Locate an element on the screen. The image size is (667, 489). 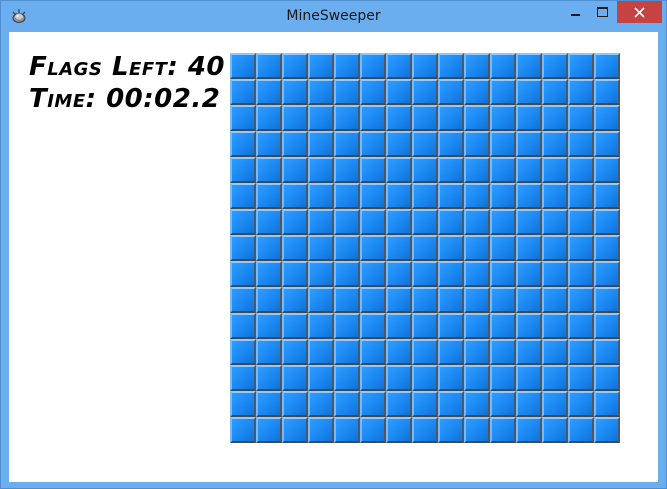
maximize-button is located at coordinates (602, 12).